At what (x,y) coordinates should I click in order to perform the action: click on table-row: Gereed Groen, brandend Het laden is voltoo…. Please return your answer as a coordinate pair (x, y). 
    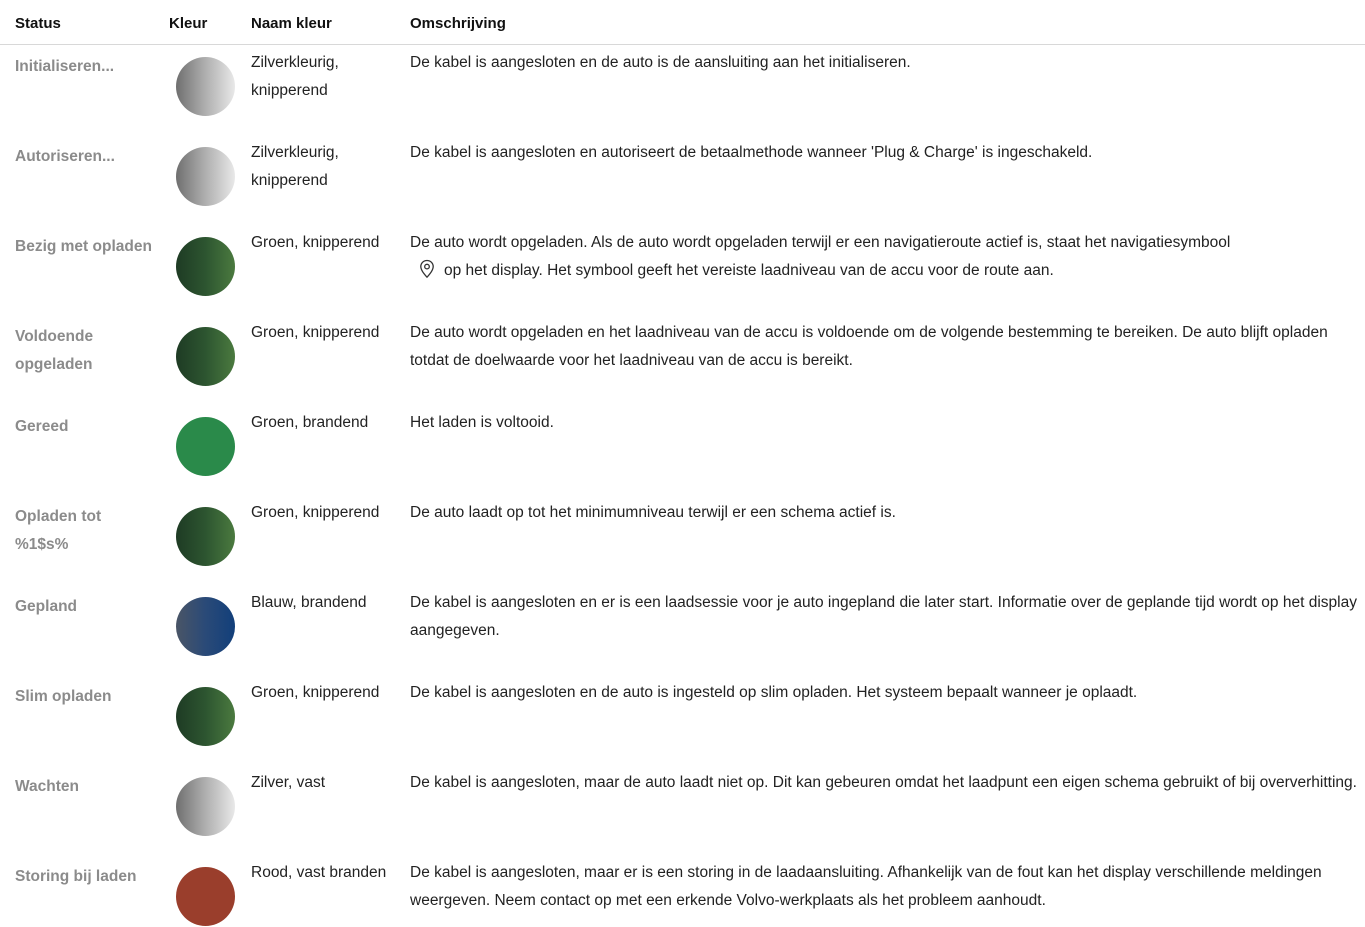
    Looking at the image, I should click on (682, 450).